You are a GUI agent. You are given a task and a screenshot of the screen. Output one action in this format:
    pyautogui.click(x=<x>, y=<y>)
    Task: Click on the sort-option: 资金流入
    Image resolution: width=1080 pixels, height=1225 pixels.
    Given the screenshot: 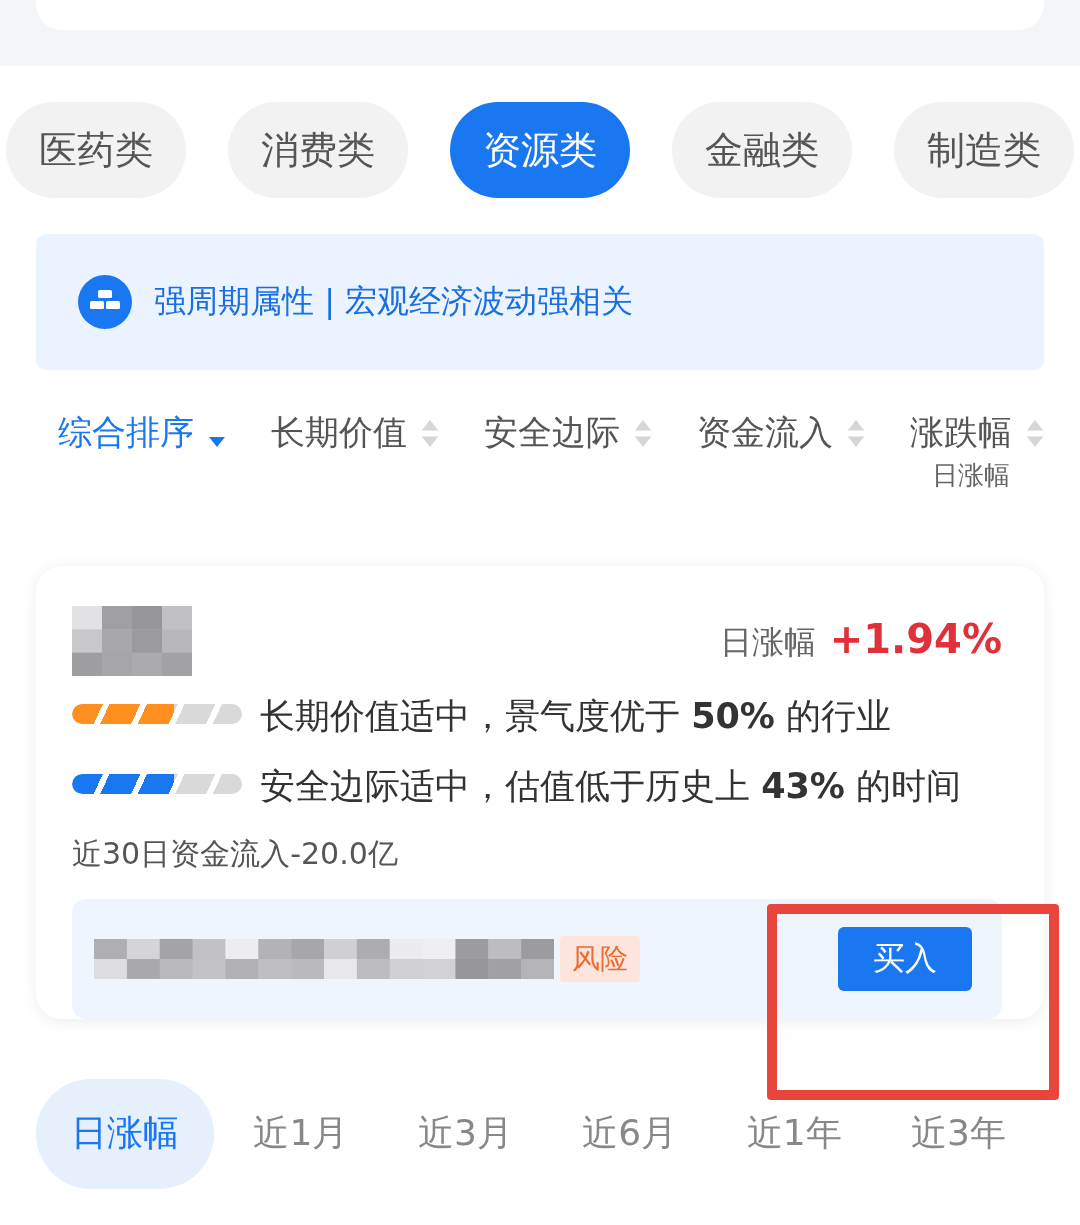 What is the action you would take?
    pyautogui.click(x=765, y=433)
    